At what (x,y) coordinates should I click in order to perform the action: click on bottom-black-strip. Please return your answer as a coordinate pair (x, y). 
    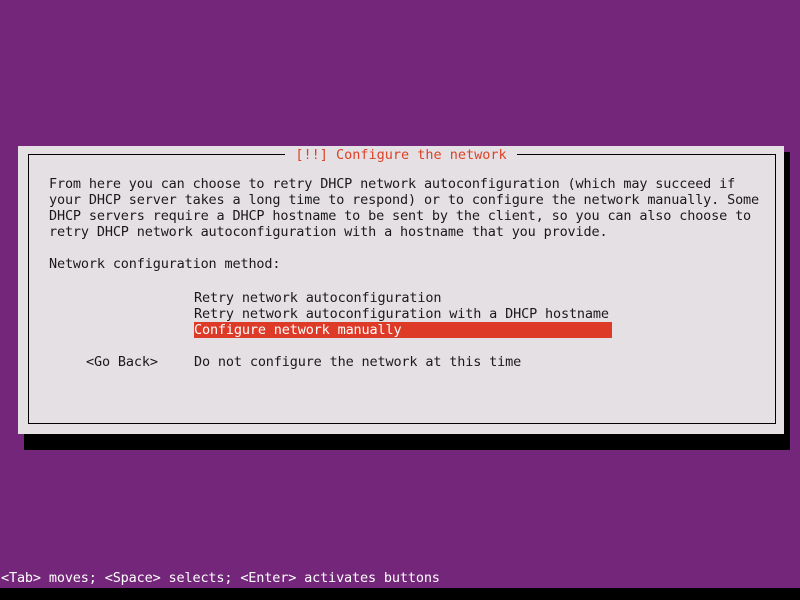
    Looking at the image, I should click on (400, 594).